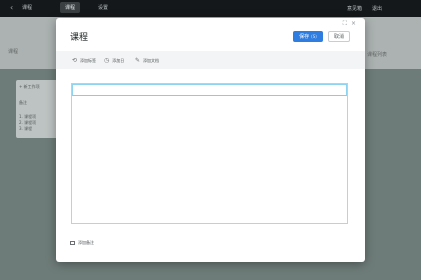  I want to click on add-document-tool: ✎ 添加文档, so click(147, 60).